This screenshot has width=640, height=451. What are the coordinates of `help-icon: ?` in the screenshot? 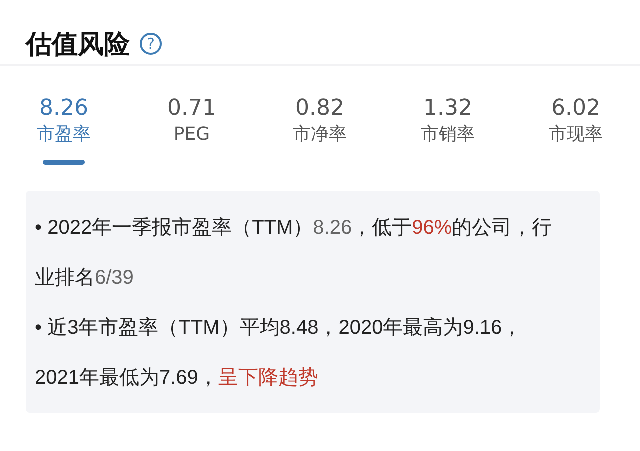 It's located at (151, 44).